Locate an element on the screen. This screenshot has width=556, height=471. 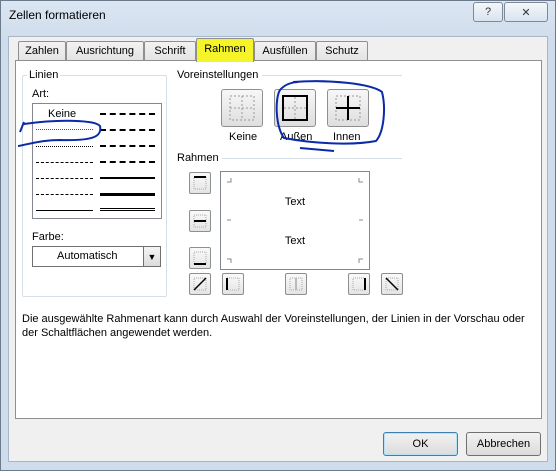
line-style-slant-dash-dot is located at coordinates (127, 130).